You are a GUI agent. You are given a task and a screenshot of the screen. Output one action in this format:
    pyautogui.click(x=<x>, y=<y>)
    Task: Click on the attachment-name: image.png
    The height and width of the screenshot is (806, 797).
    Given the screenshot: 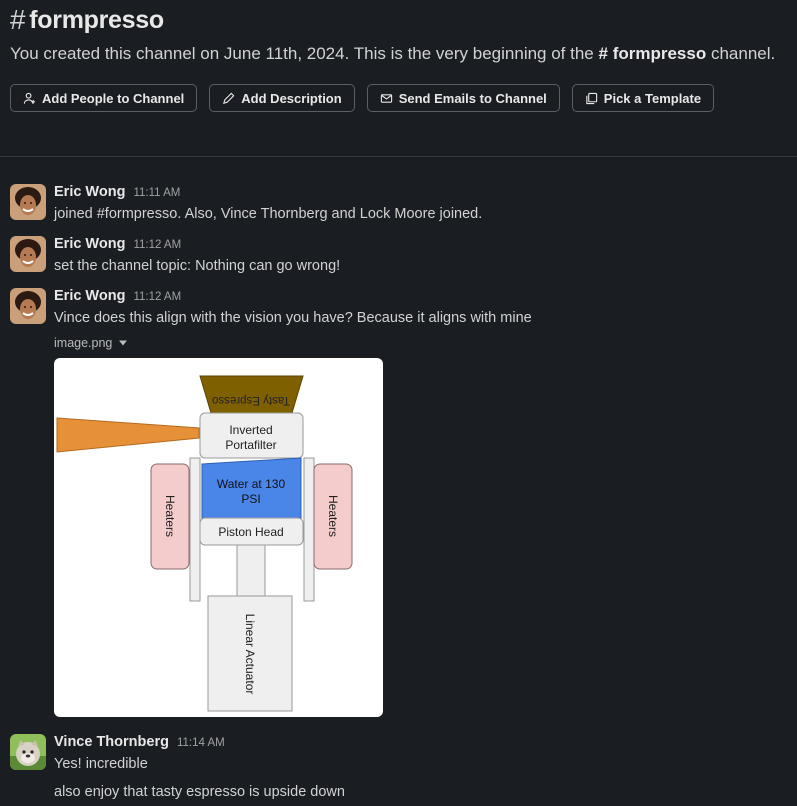 What is the action you would take?
    pyautogui.click(x=293, y=343)
    